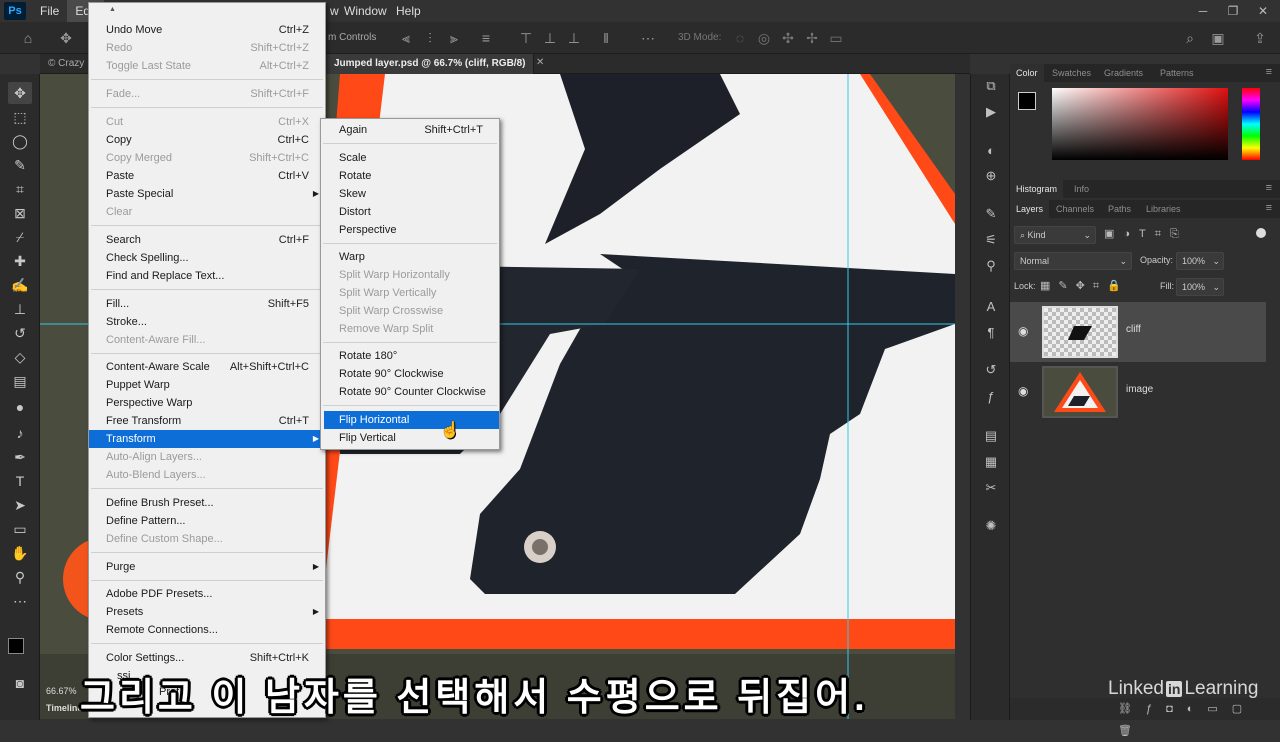 Image resolution: width=1280 pixels, height=742 pixels. Describe the element at coordinates (207, 658) in the screenshot. I see `menu-item-color-settings: Color Settings... Shift+Ctrl+K` at that location.